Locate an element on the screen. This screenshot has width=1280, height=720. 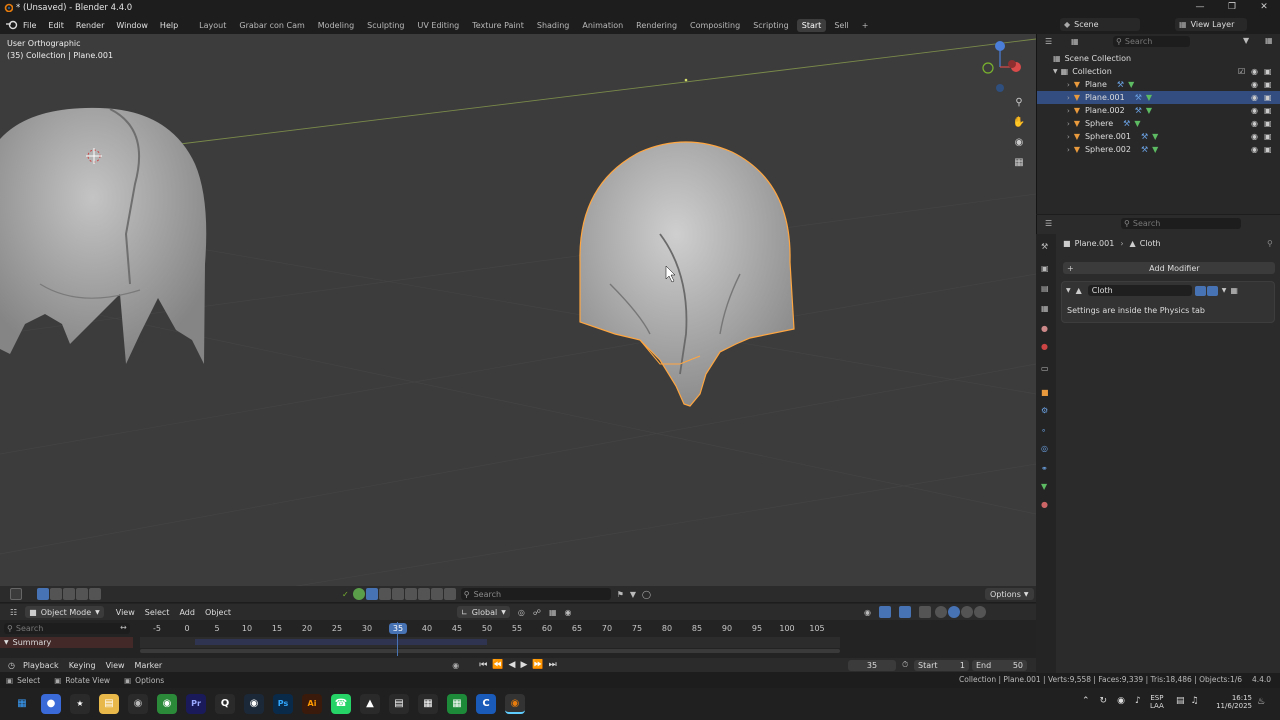
filter-check-icon: ✓ is located at coordinates (345, 594).